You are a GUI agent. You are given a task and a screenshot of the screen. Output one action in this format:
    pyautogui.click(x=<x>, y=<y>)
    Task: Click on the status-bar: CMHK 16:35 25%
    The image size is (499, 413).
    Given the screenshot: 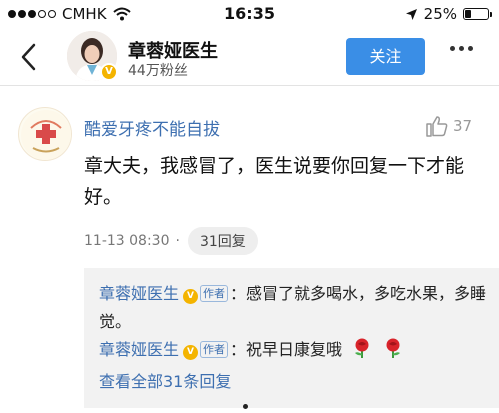 What is the action you would take?
    pyautogui.click(x=249, y=14)
    